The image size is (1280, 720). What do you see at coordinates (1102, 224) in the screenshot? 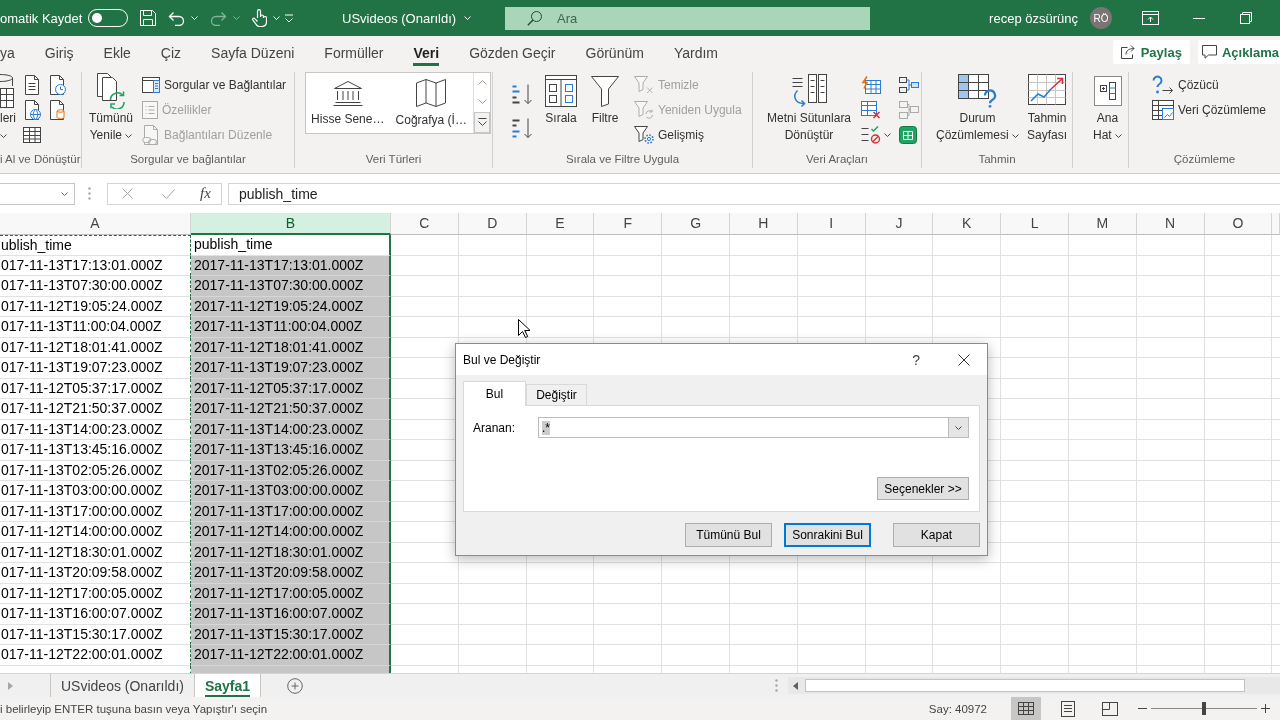
I see `column-header: M` at bounding box center [1102, 224].